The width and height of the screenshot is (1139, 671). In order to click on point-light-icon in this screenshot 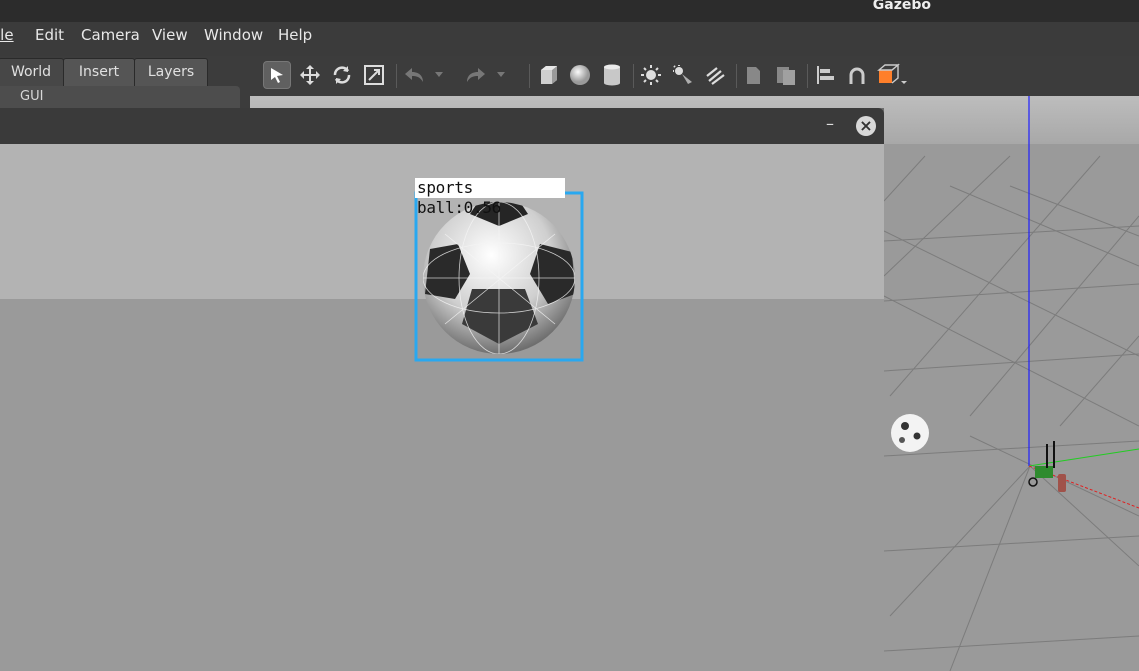, I will do `click(651, 75)`.